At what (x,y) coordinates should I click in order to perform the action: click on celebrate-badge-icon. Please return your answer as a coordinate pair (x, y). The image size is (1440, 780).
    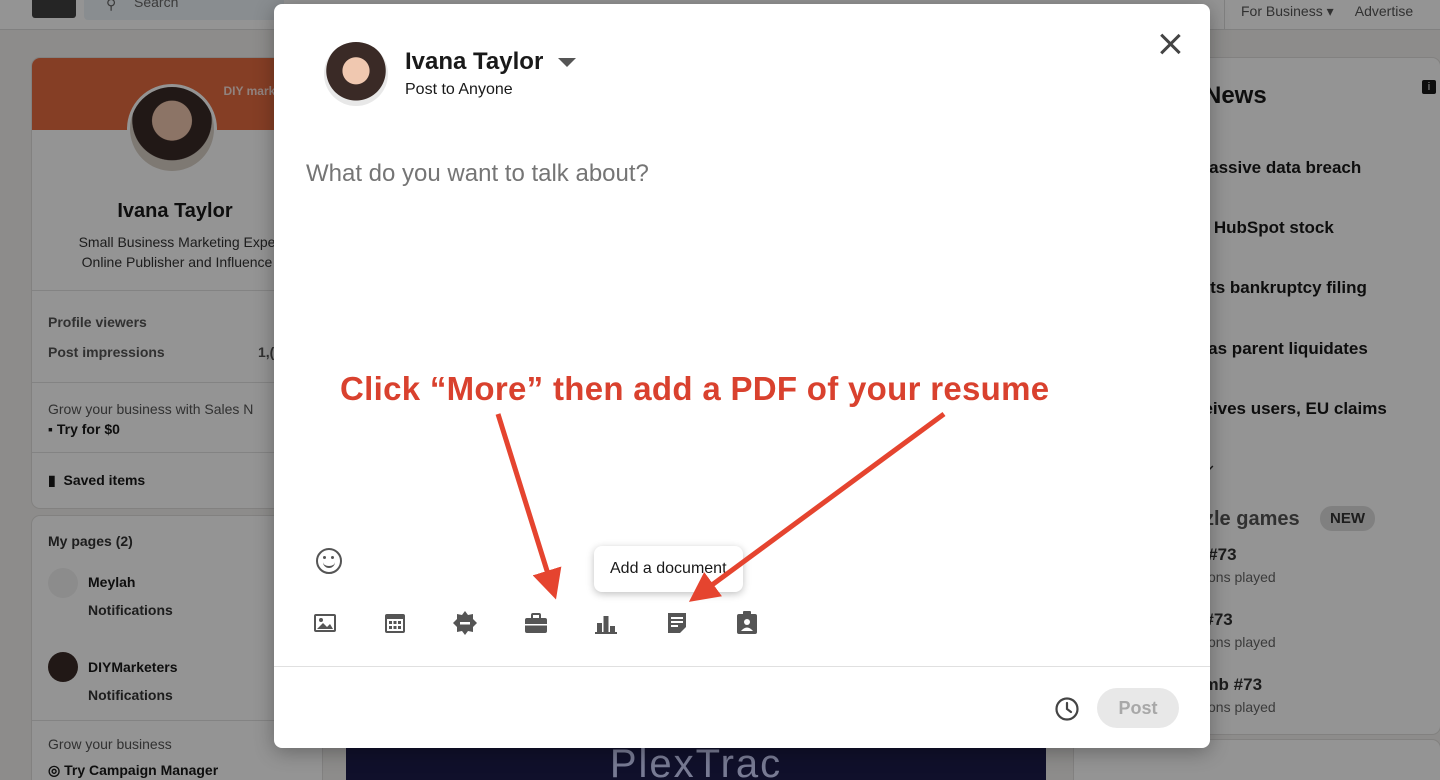
    Looking at the image, I should click on (465, 623).